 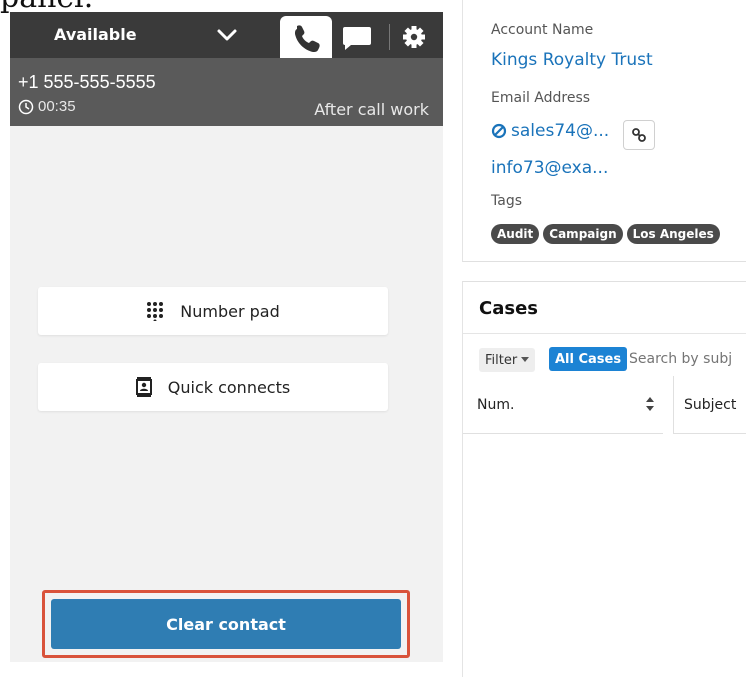 I want to click on number-pad-label: Number pad, so click(x=230, y=311).